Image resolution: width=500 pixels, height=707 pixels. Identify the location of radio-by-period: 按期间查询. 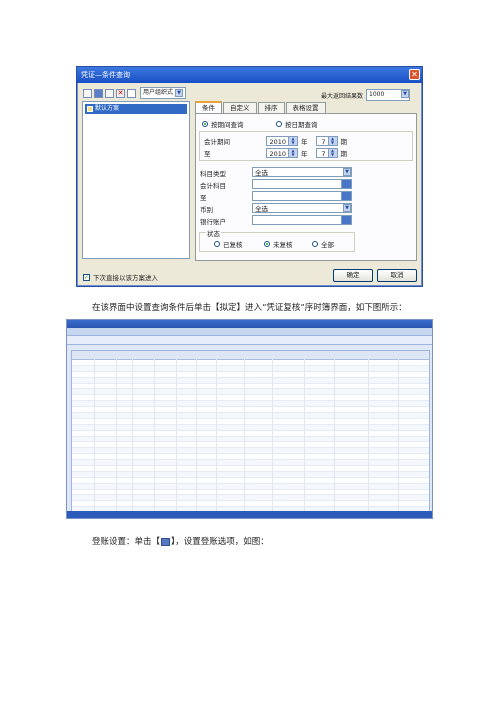
(223, 124).